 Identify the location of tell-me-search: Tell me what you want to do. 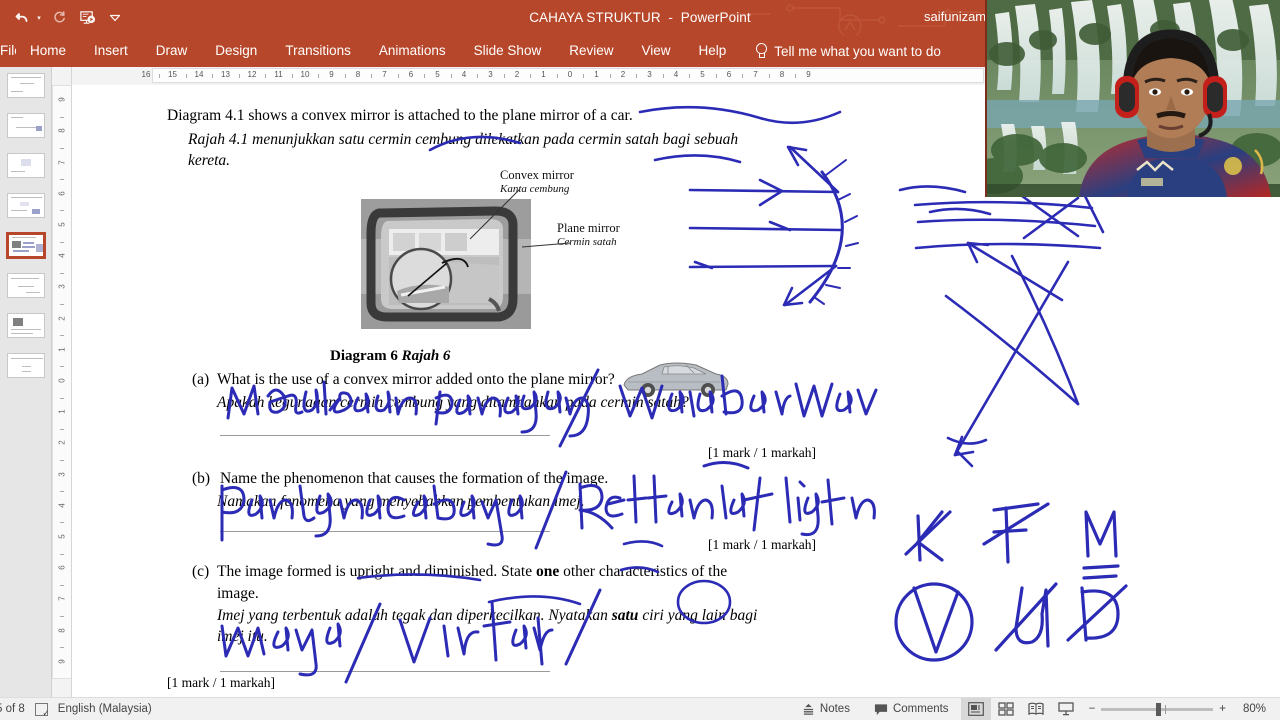
(847, 51).